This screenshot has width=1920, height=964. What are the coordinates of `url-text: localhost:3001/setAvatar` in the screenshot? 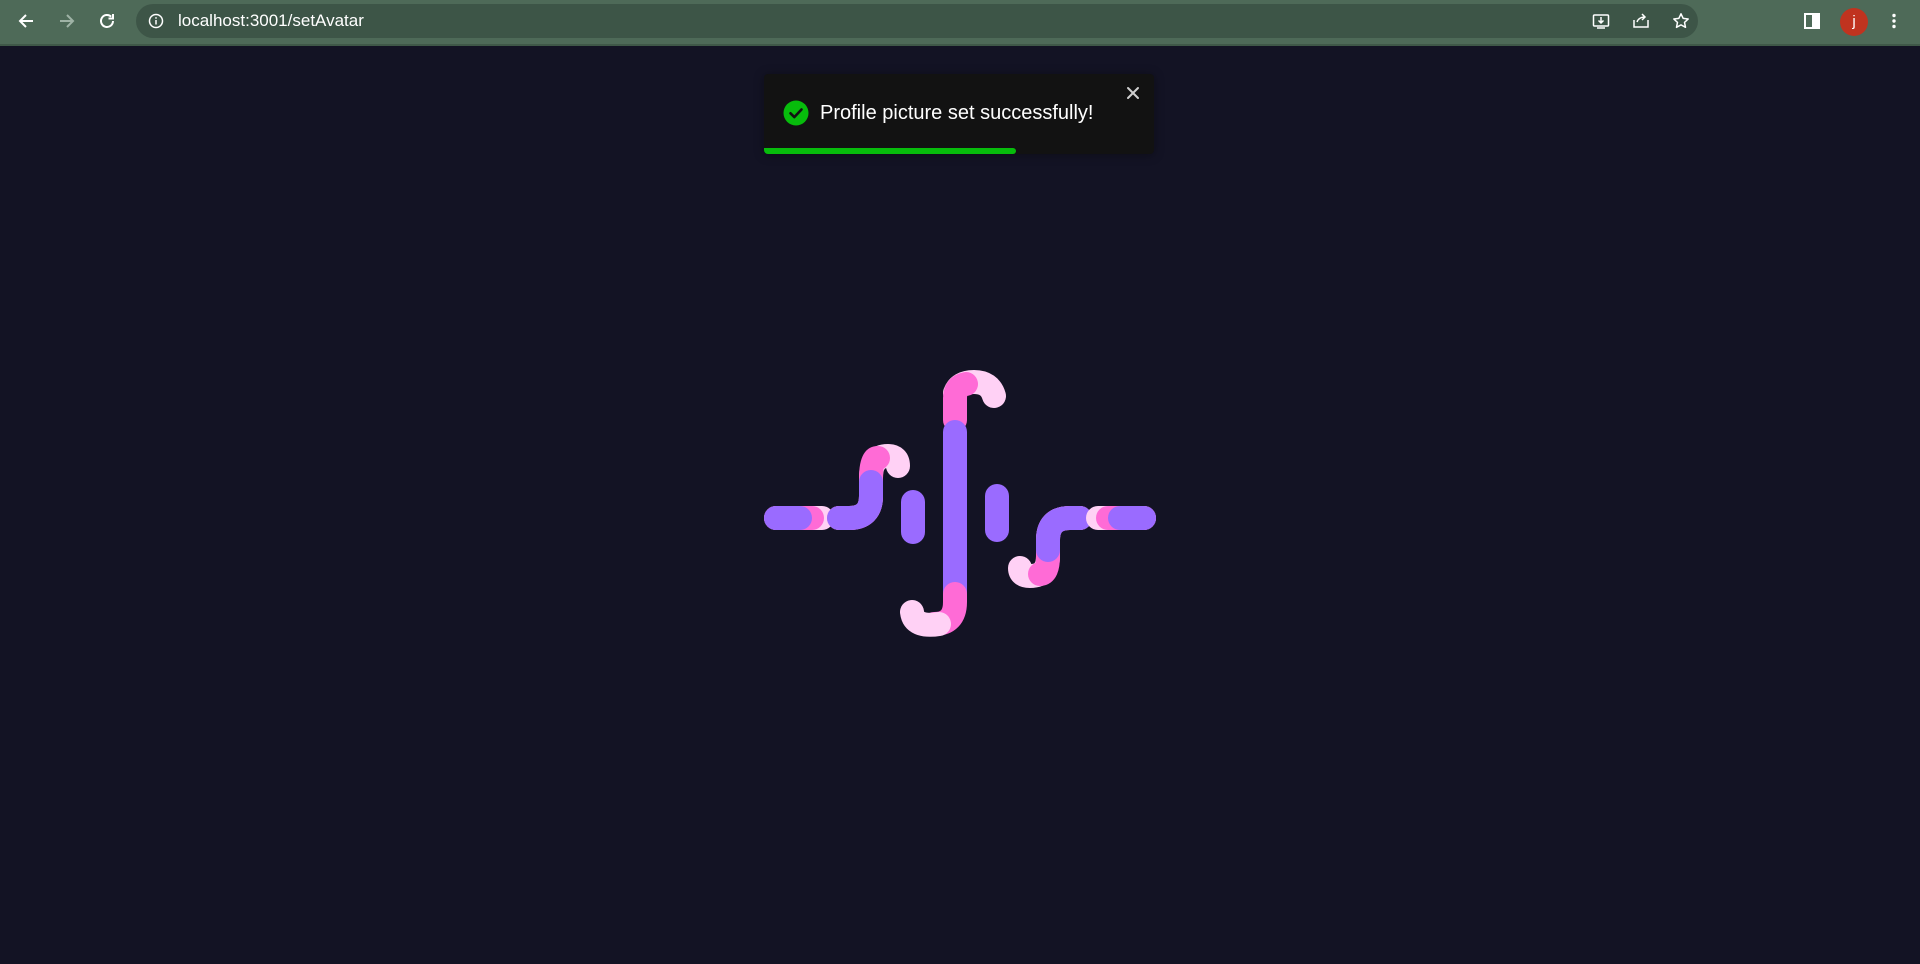 It's located at (271, 20).